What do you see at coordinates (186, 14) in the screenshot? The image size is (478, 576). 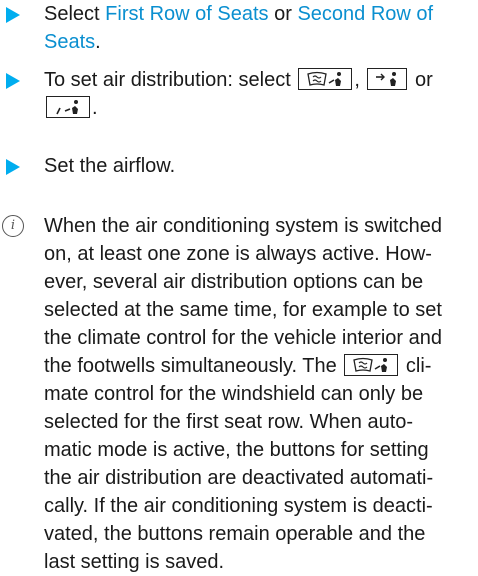 I see `first-row-link: First Row of Seats` at bounding box center [186, 14].